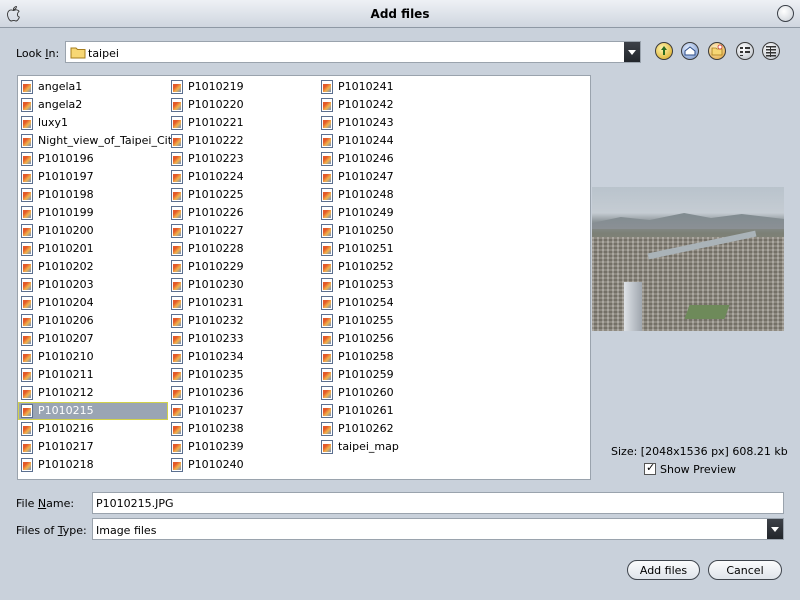  What do you see at coordinates (243, 249) in the screenshot?
I see `file-item: P1010228` at bounding box center [243, 249].